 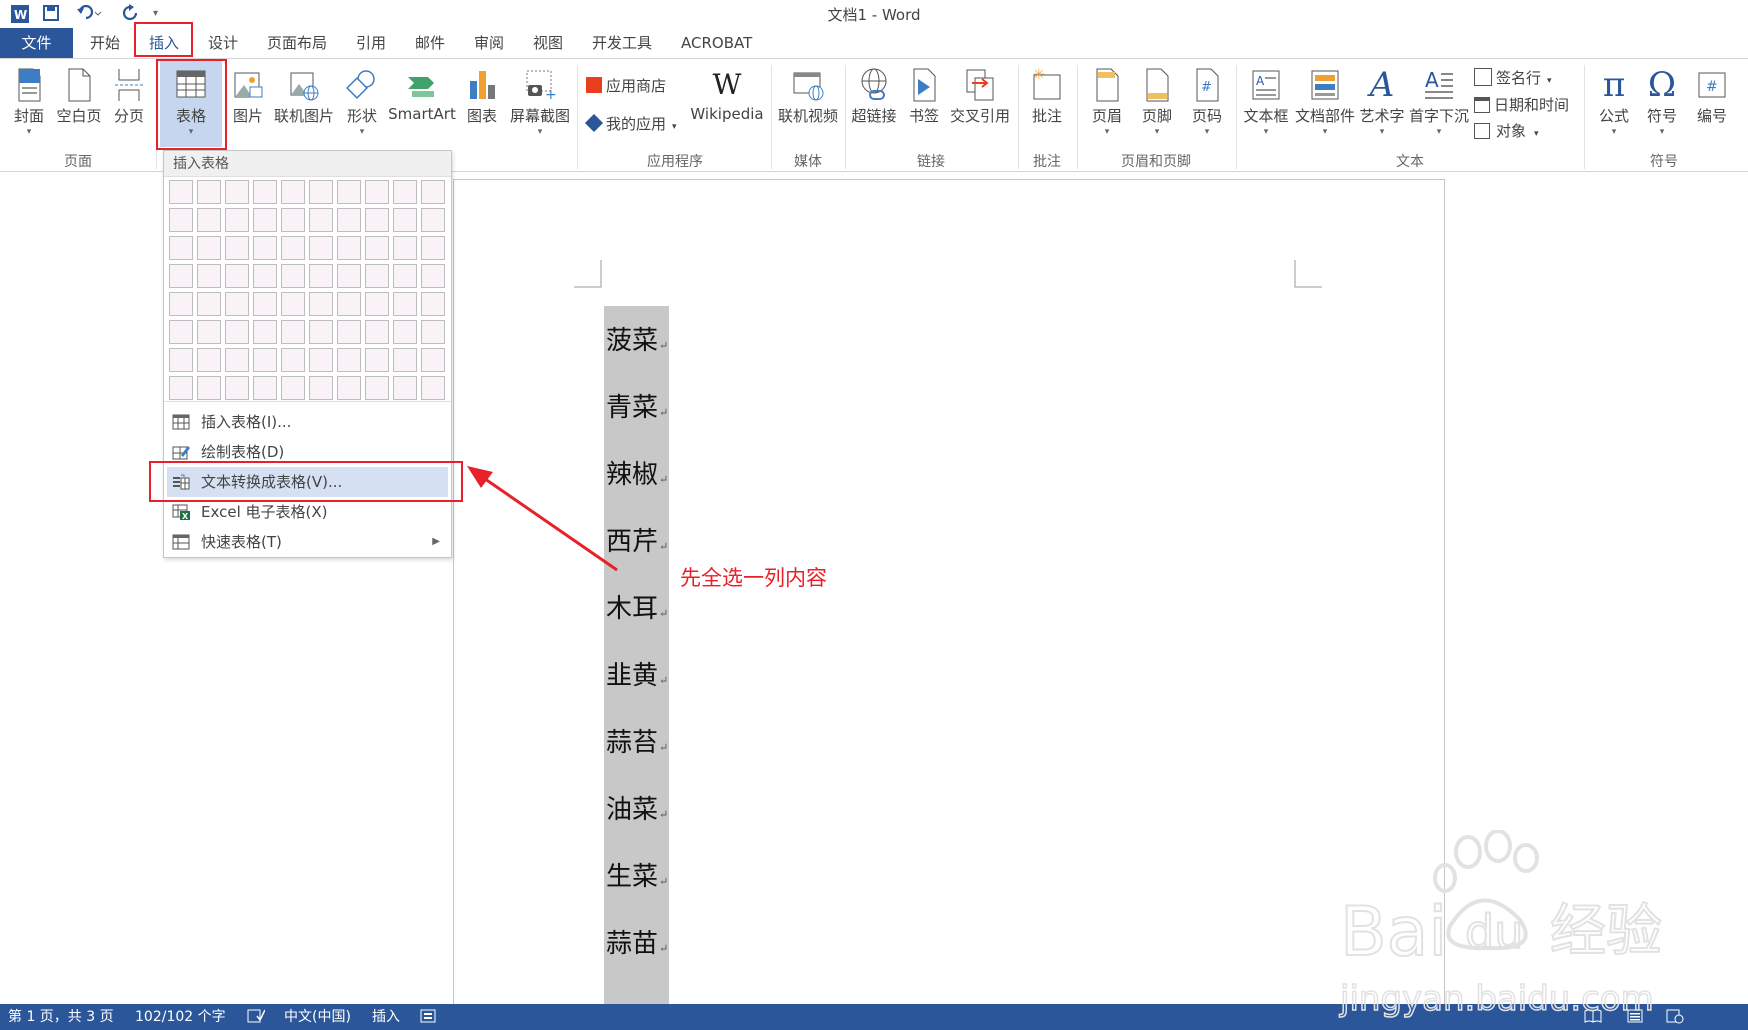 I want to click on chart-button: 图表, so click(x=482, y=96).